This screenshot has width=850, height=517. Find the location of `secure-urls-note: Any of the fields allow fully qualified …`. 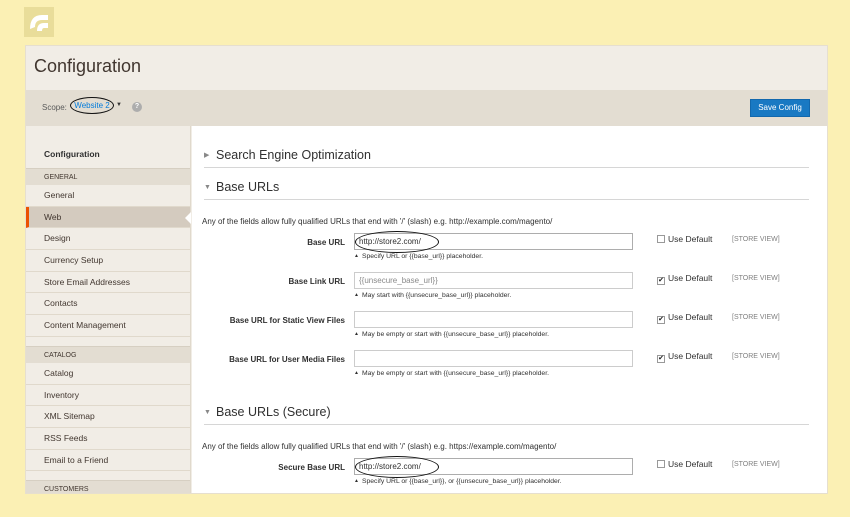

secure-urls-note: Any of the fields allow fully qualified … is located at coordinates (379, 446).